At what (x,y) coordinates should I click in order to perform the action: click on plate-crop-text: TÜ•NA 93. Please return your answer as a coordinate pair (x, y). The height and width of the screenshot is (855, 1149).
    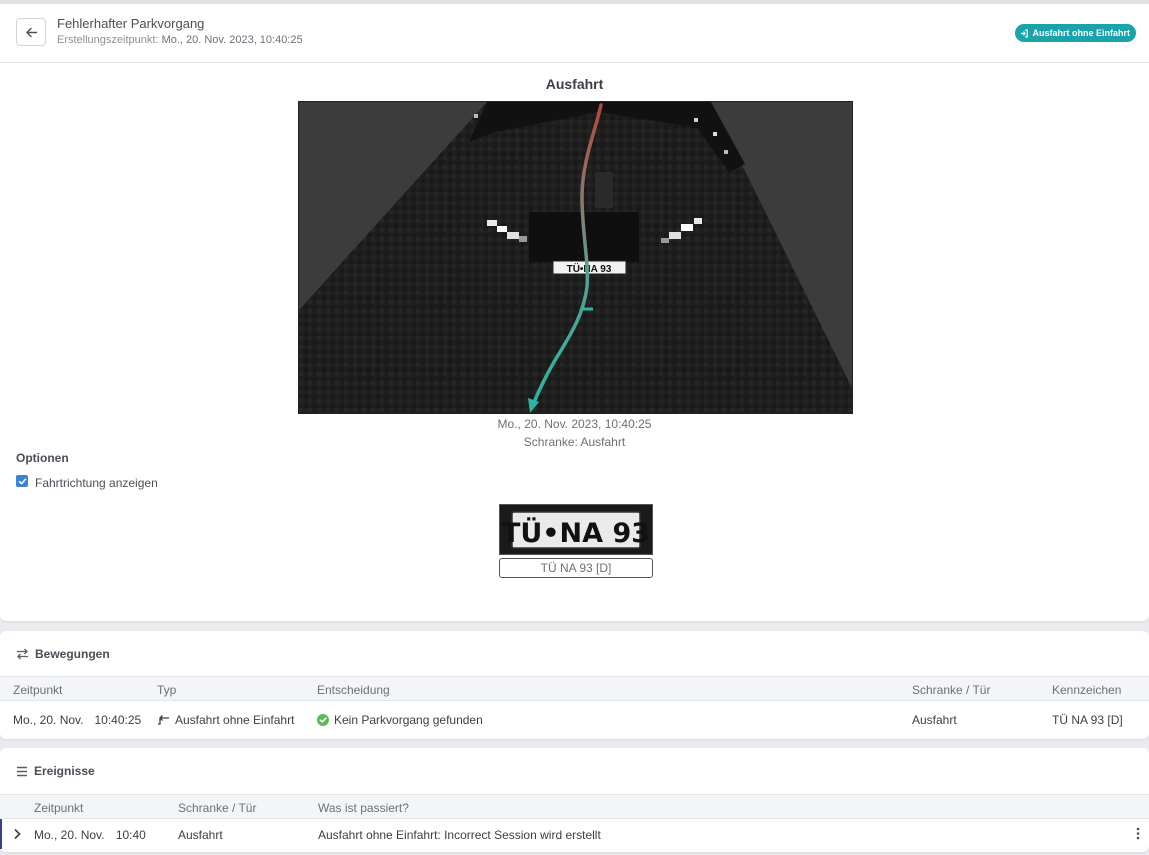
    Looking at the image, I should click on (576, 532).